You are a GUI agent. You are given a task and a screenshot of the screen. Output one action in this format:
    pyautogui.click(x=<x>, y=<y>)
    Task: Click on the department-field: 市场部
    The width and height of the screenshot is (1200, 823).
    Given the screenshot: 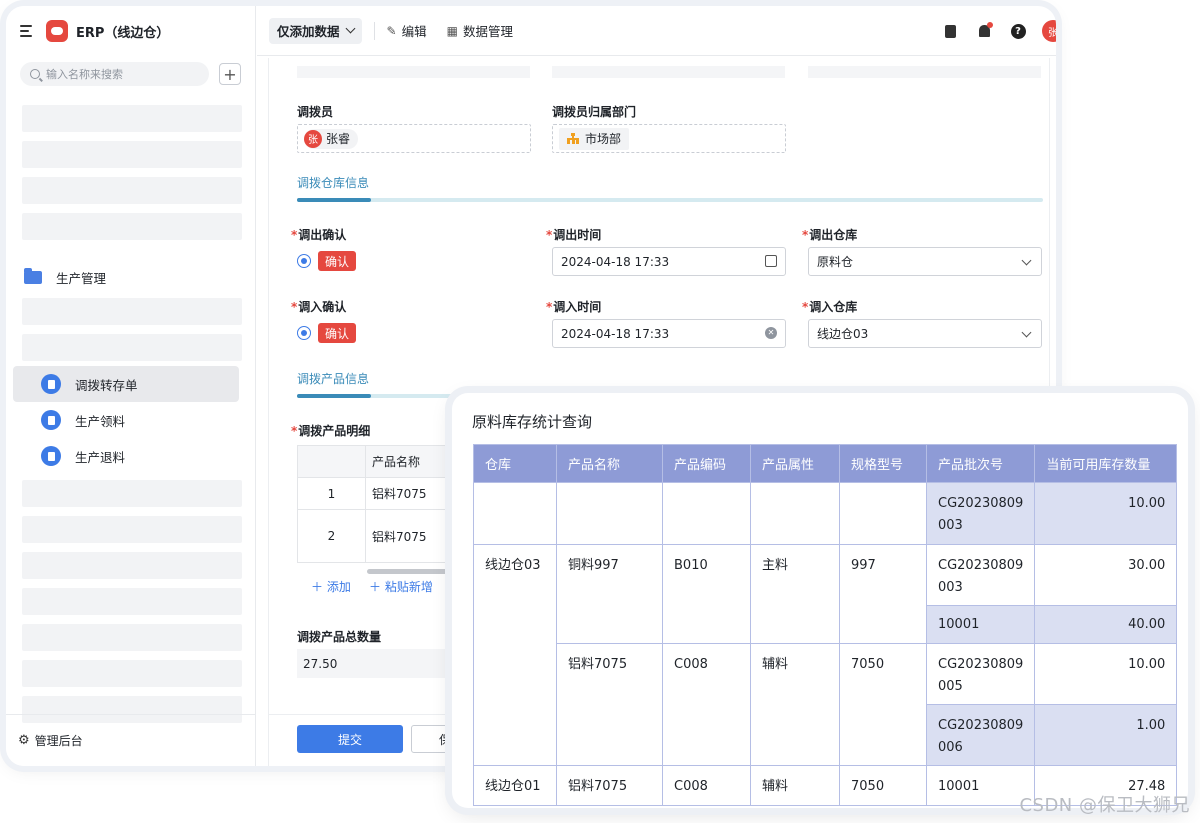 What is the action you would take?
    pyautogui.click(x=669, y=138)
    